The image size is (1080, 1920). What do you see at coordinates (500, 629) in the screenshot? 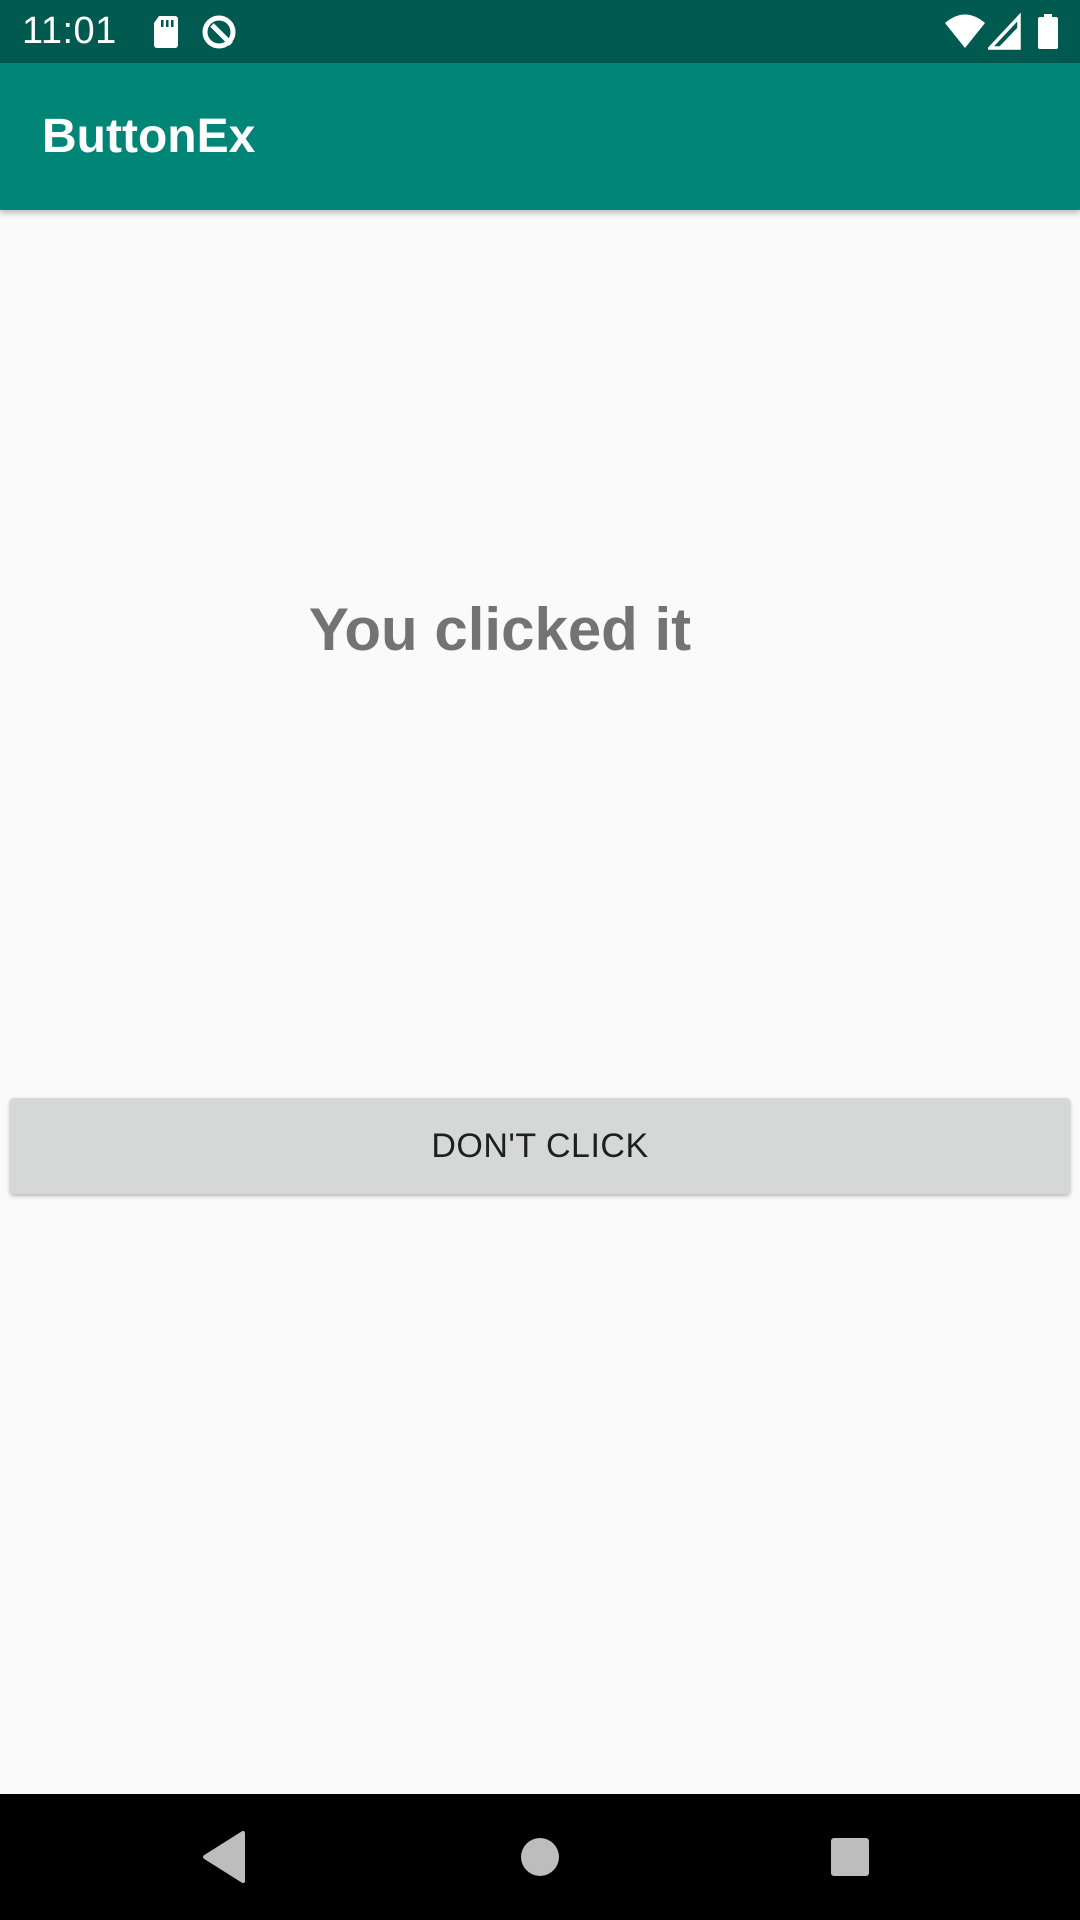
I see `clicked-message: You clicked it` at bounding box center [500, 629].